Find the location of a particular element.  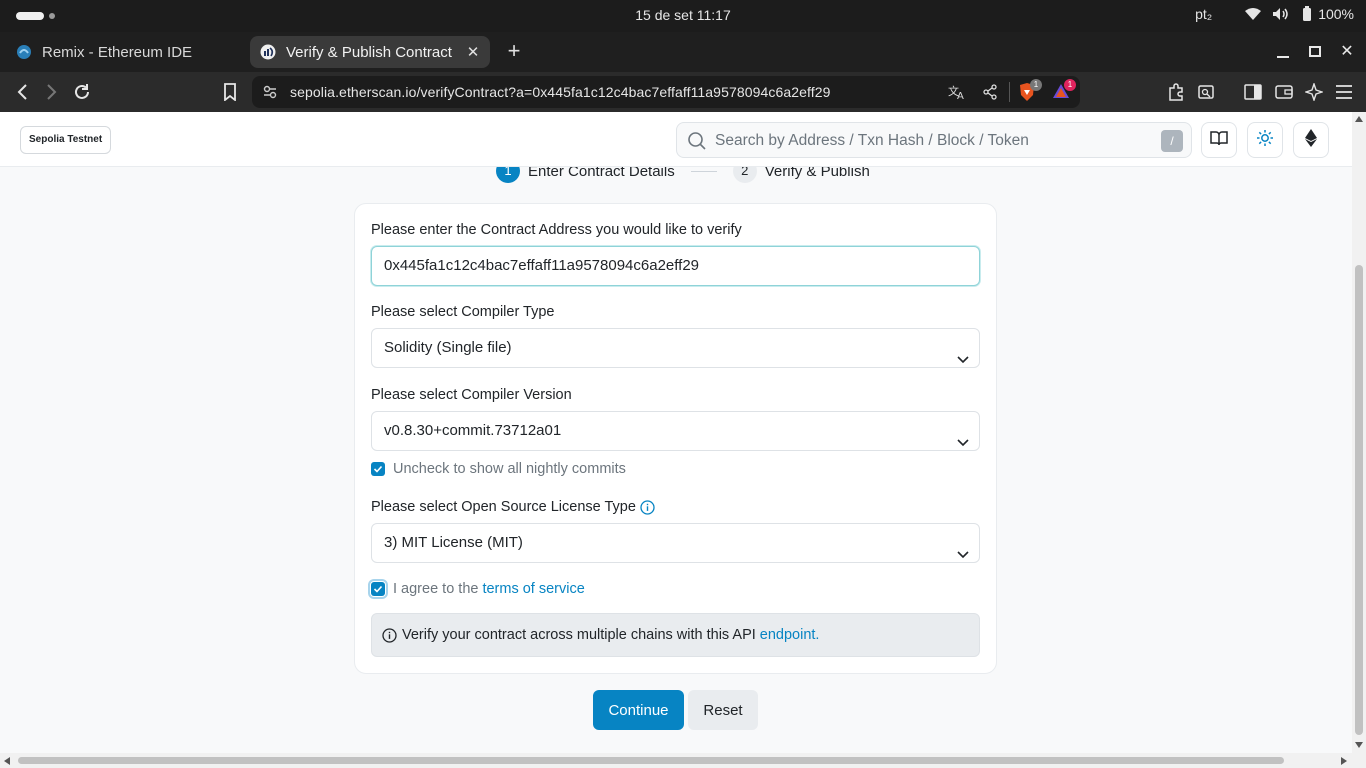

reset-button: Reset is located at coordinates (723, 710).